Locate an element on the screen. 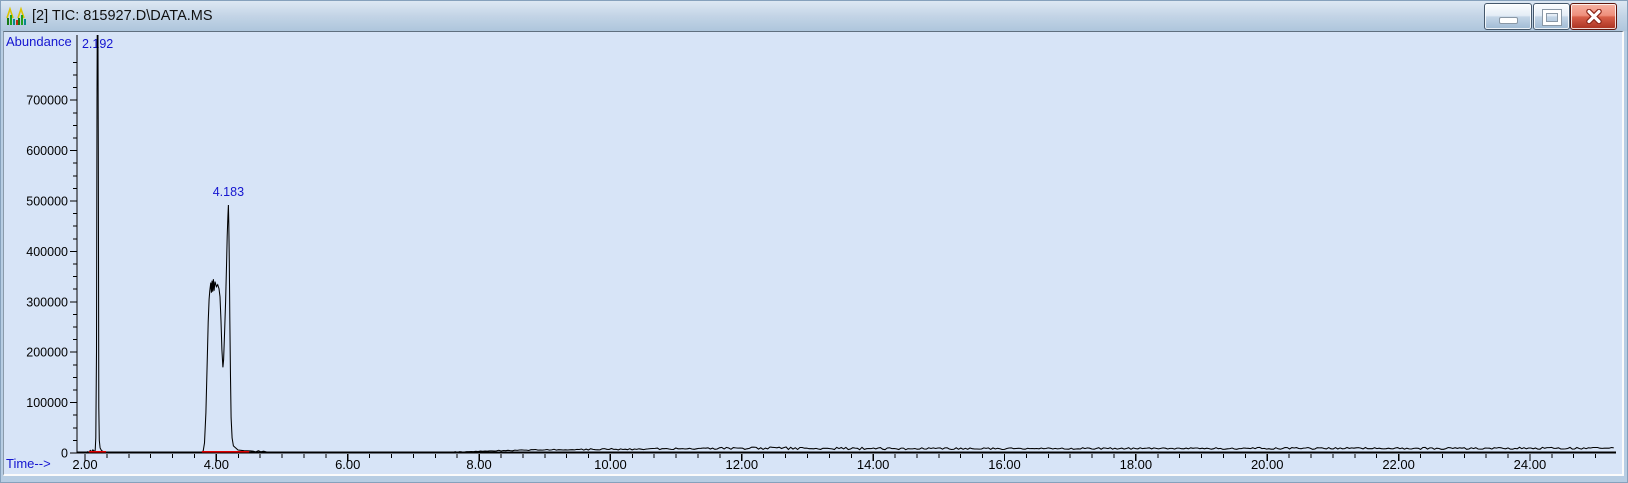 The height and width of the screenshot is (483, 1628). y-axis-tick-label: 500000 is located at coordinates (47, 202).